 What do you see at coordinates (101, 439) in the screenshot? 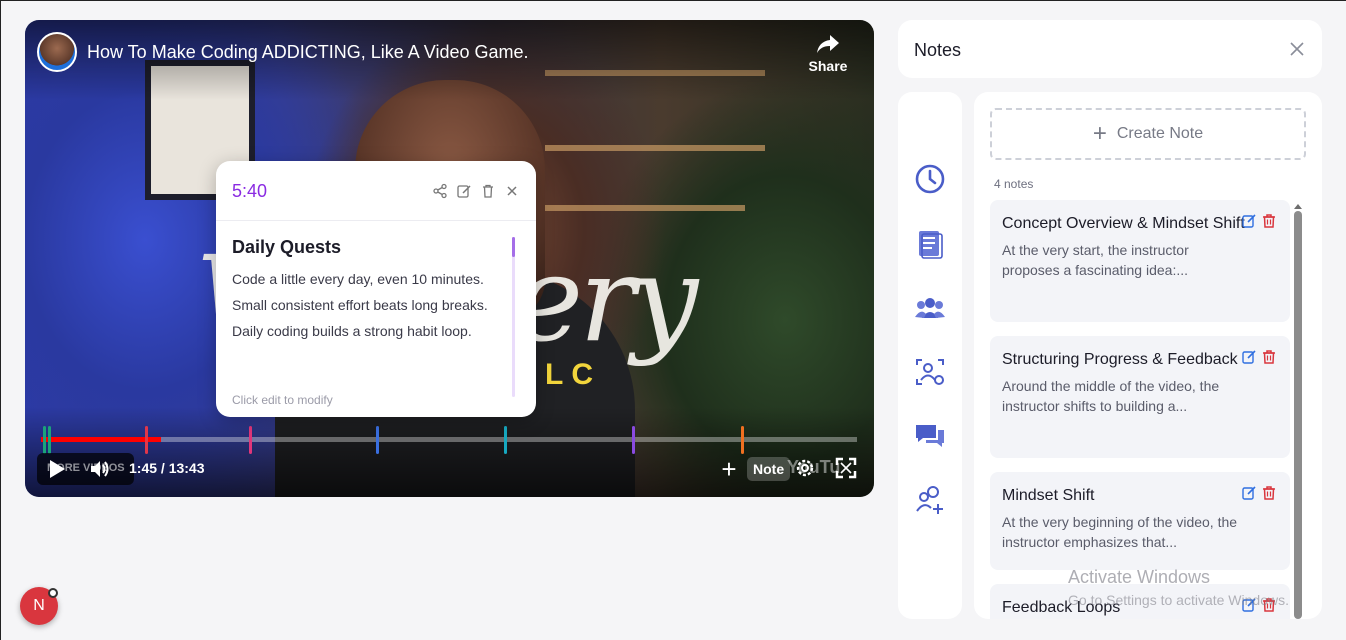
I see `progress-fill` at bounding box center [101, 439].